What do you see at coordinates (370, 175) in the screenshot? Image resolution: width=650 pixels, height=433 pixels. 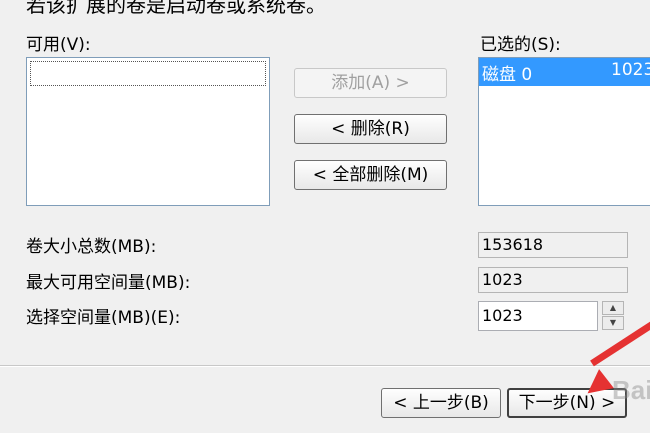 I see `remove-all-button: < 全部删除(M)` at bounding box center [370, 175].